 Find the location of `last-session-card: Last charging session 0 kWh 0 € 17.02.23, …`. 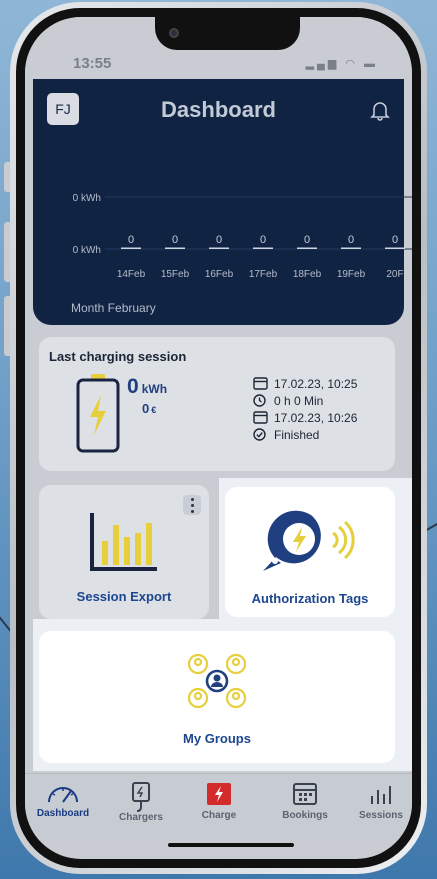

last-session-card: Last charging session 0 kWh 0 € 17.02.23, … is located at coordinates (217, 404).